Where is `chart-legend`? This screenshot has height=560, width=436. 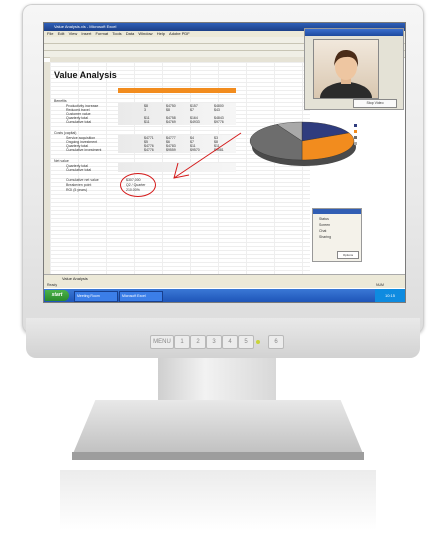 chart-legend is located at coordinates (355, 134).